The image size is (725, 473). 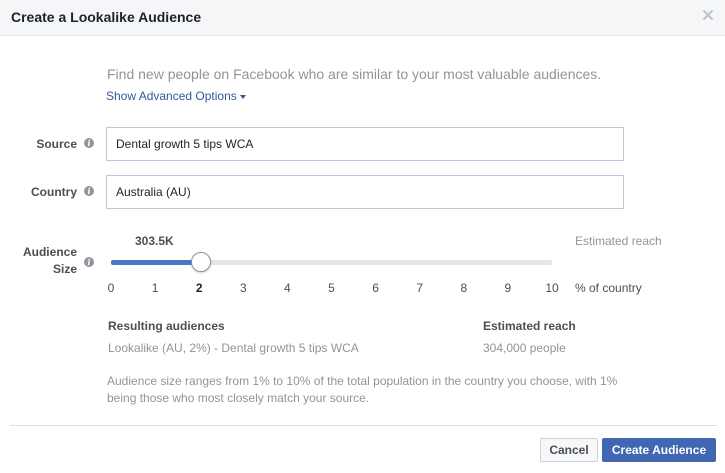 What do you see at coordinates (287, 288) in the screenshot?
I see `slider-tick: 4` at bounding box center [287, 288].